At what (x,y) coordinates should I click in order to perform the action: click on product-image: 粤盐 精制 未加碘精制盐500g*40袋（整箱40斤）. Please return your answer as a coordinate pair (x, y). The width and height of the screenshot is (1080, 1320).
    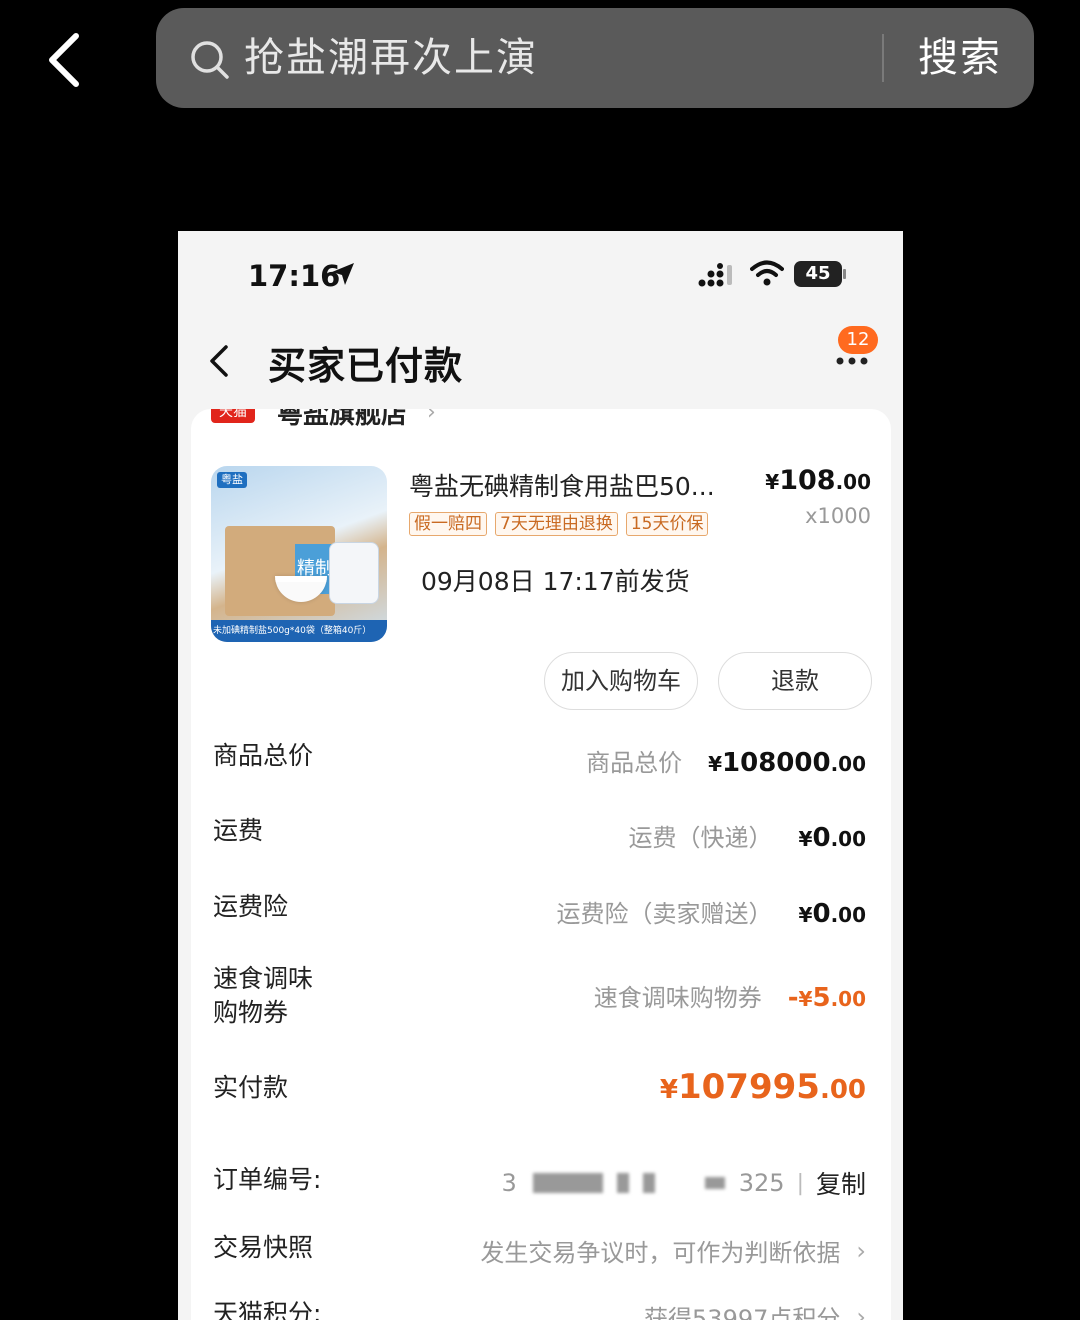
    Looking at the image, I should click on (299, 554).